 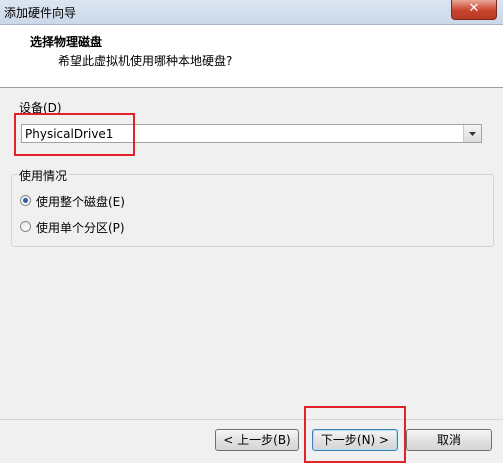 What do you see at coordinates (251, 419) in the screenshot?
I see `footer-divider` at bounding box center [251, 419].